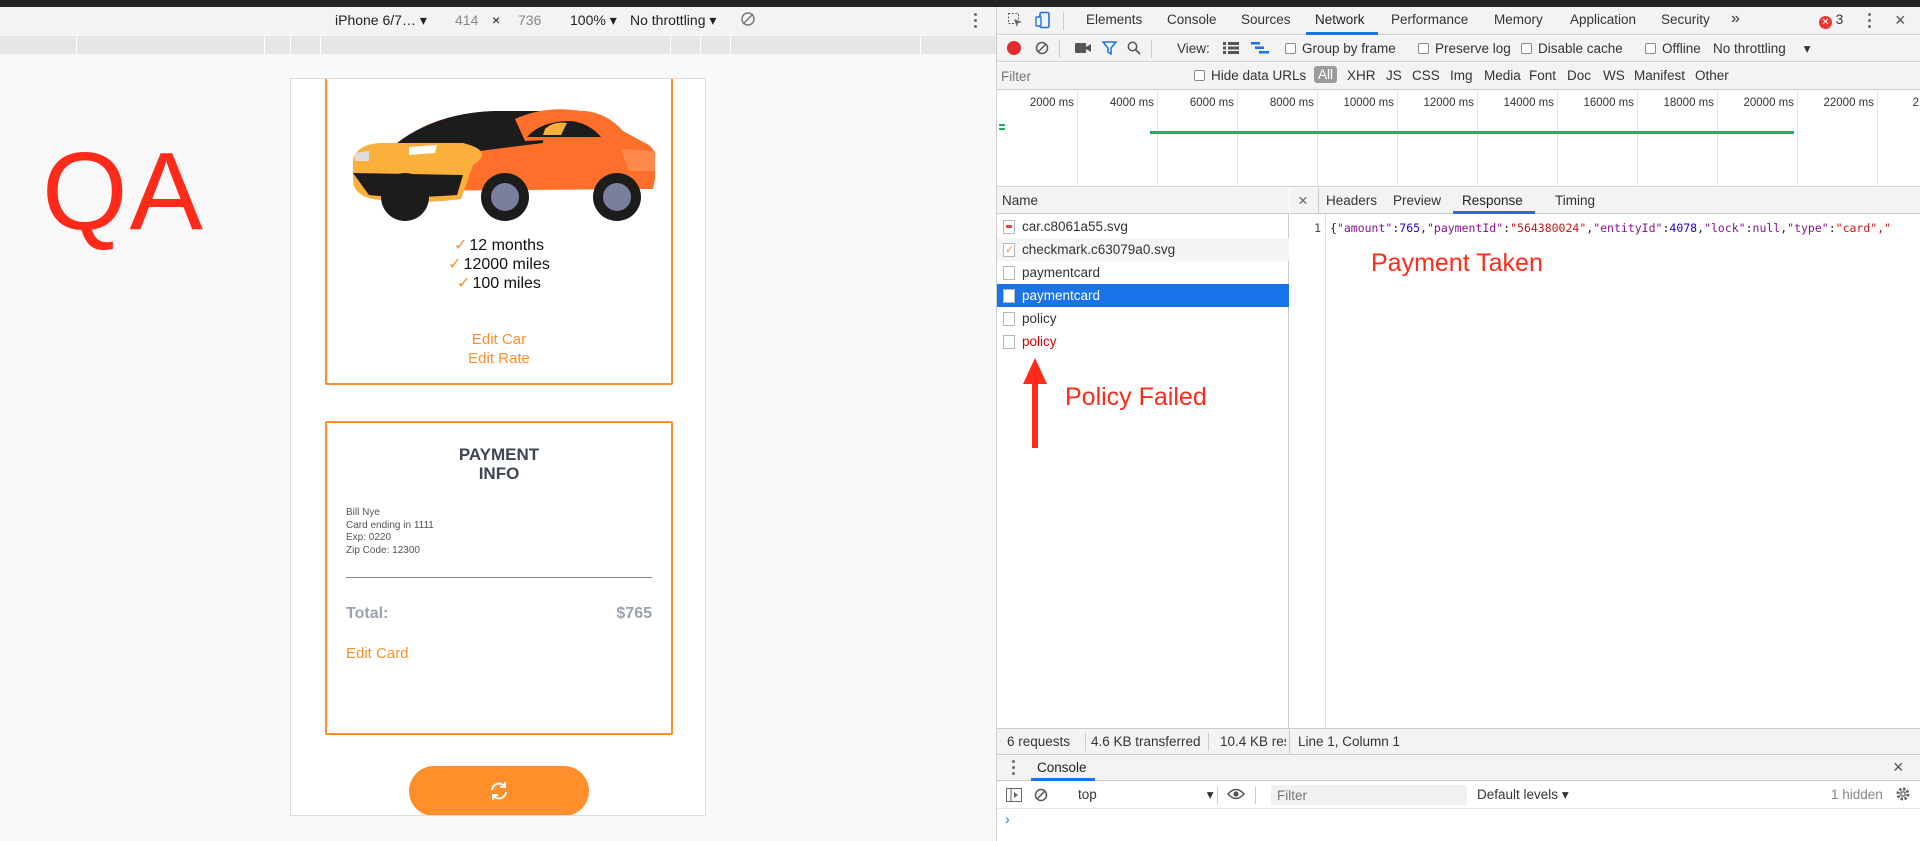 This screenshot has height=841, width=1920. Describe the element at coordinates (1464, 48) in the screenshot. I see `preserve-log-checkbox: Preserve log` at that location.